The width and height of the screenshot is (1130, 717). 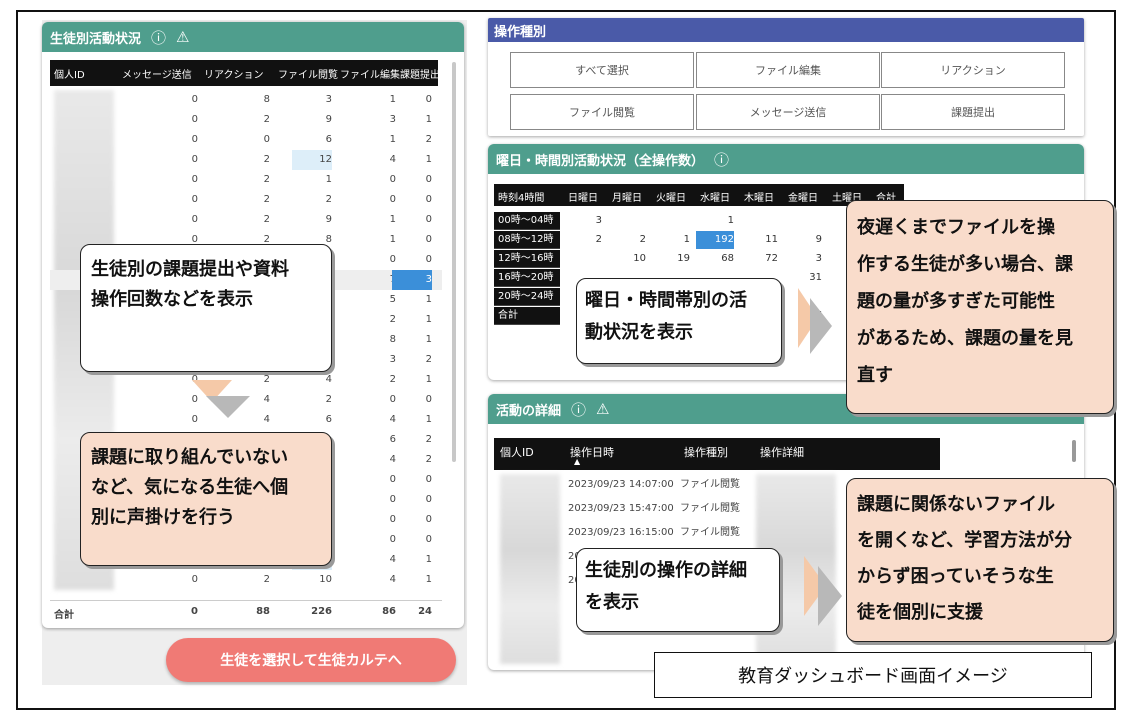 What do you see at coordinates (577, 461) in the screenshot?
I see `sort-up-icon: ▲` at bounding box center [577, 461].